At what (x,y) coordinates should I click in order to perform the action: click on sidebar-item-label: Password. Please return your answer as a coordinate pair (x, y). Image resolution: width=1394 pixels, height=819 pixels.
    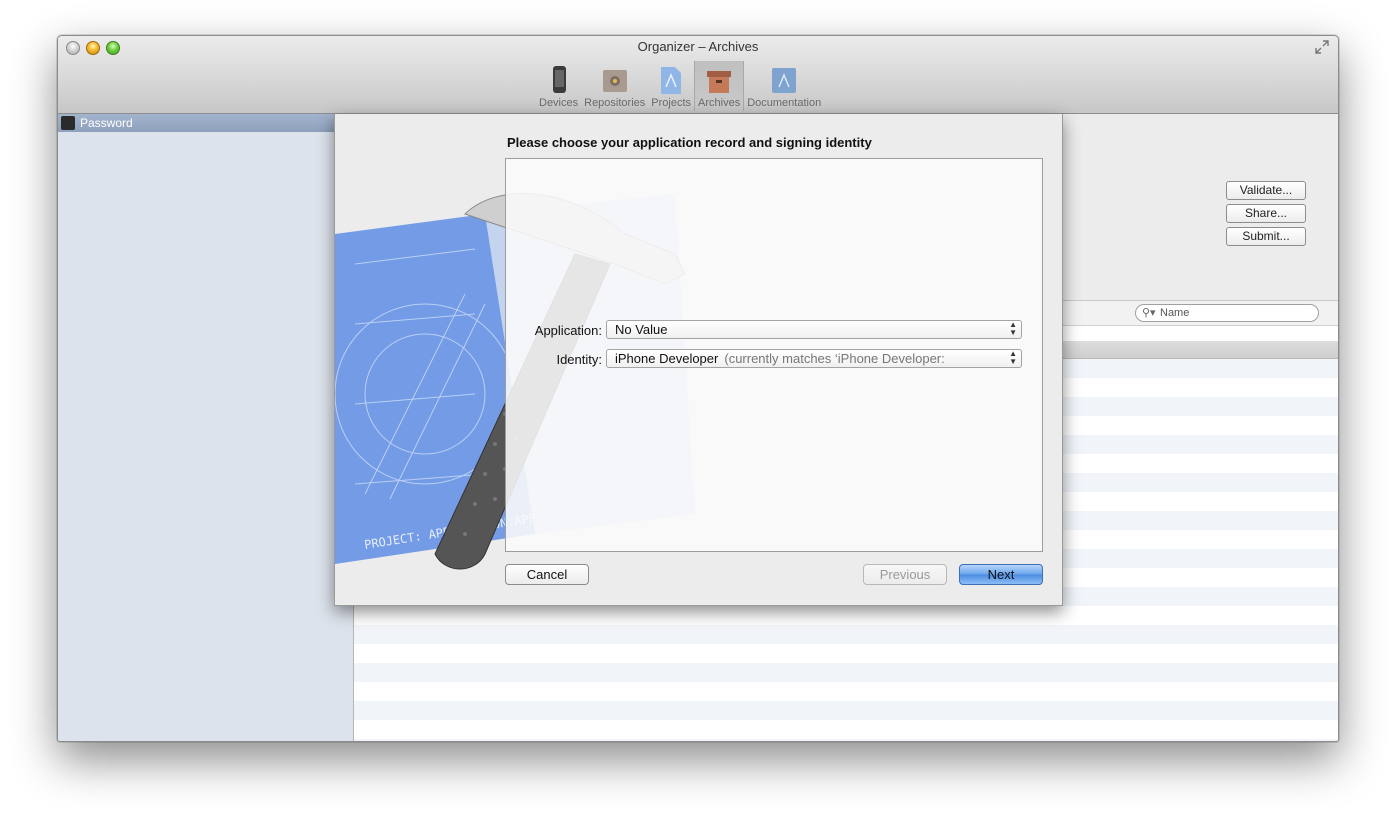
    Looking at the image, I should click on (106, 123).